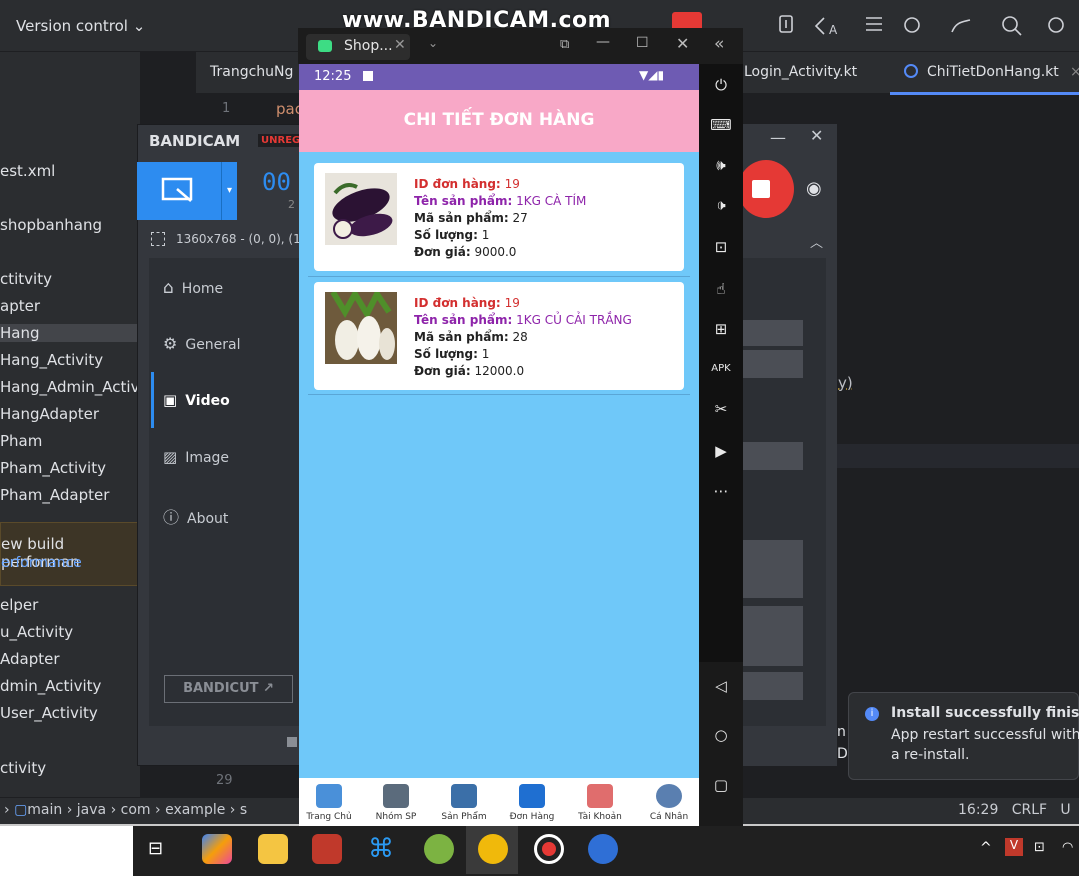 This screenshot has height=876, width=1079. Describe the element at coordinates (217, 849) in the screenshot. I see `copilot-icon` at that location.